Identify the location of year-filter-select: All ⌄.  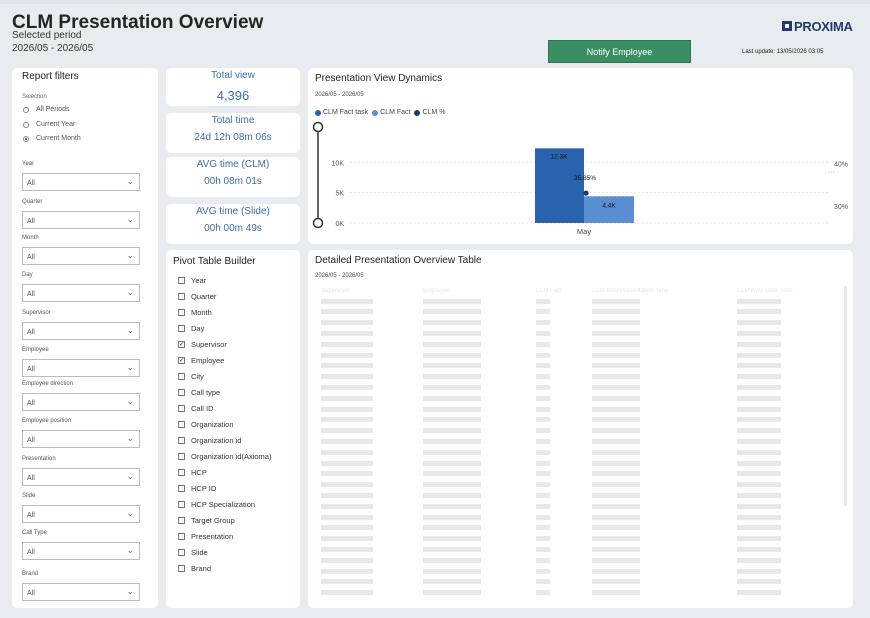
(81, 182).